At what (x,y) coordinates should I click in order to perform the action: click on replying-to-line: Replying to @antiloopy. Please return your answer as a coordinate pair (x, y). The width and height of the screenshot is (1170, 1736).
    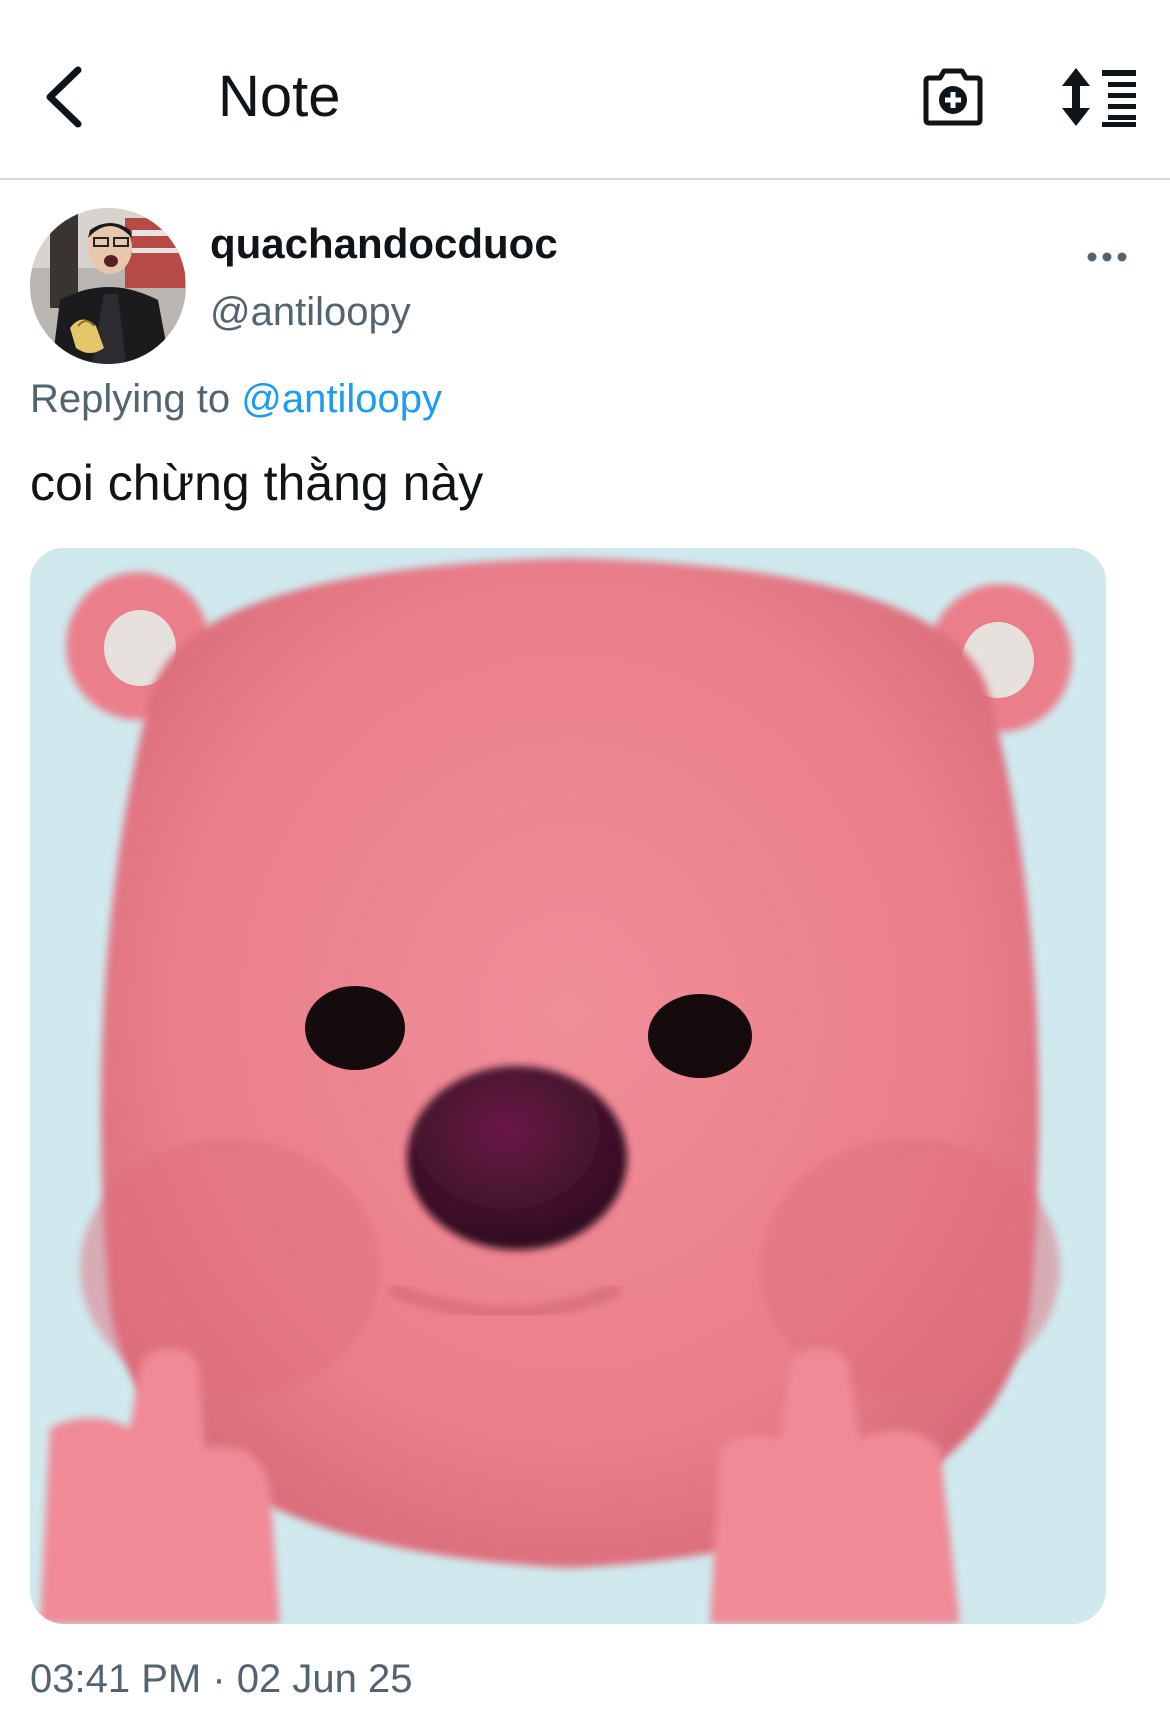
    Looking at the image, I should click on (236, 399).